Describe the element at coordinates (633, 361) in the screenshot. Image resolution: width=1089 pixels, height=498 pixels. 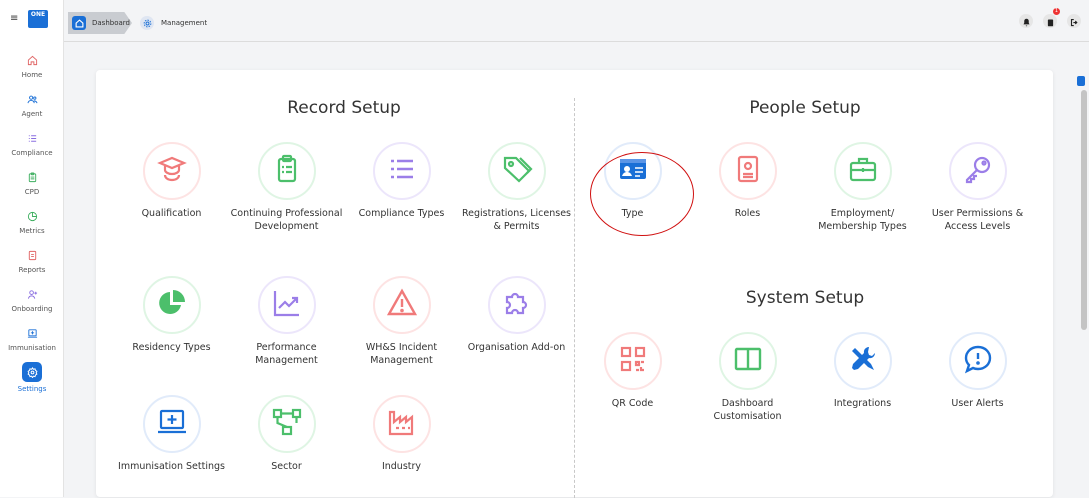
I see `qr-code-icon` at that location.